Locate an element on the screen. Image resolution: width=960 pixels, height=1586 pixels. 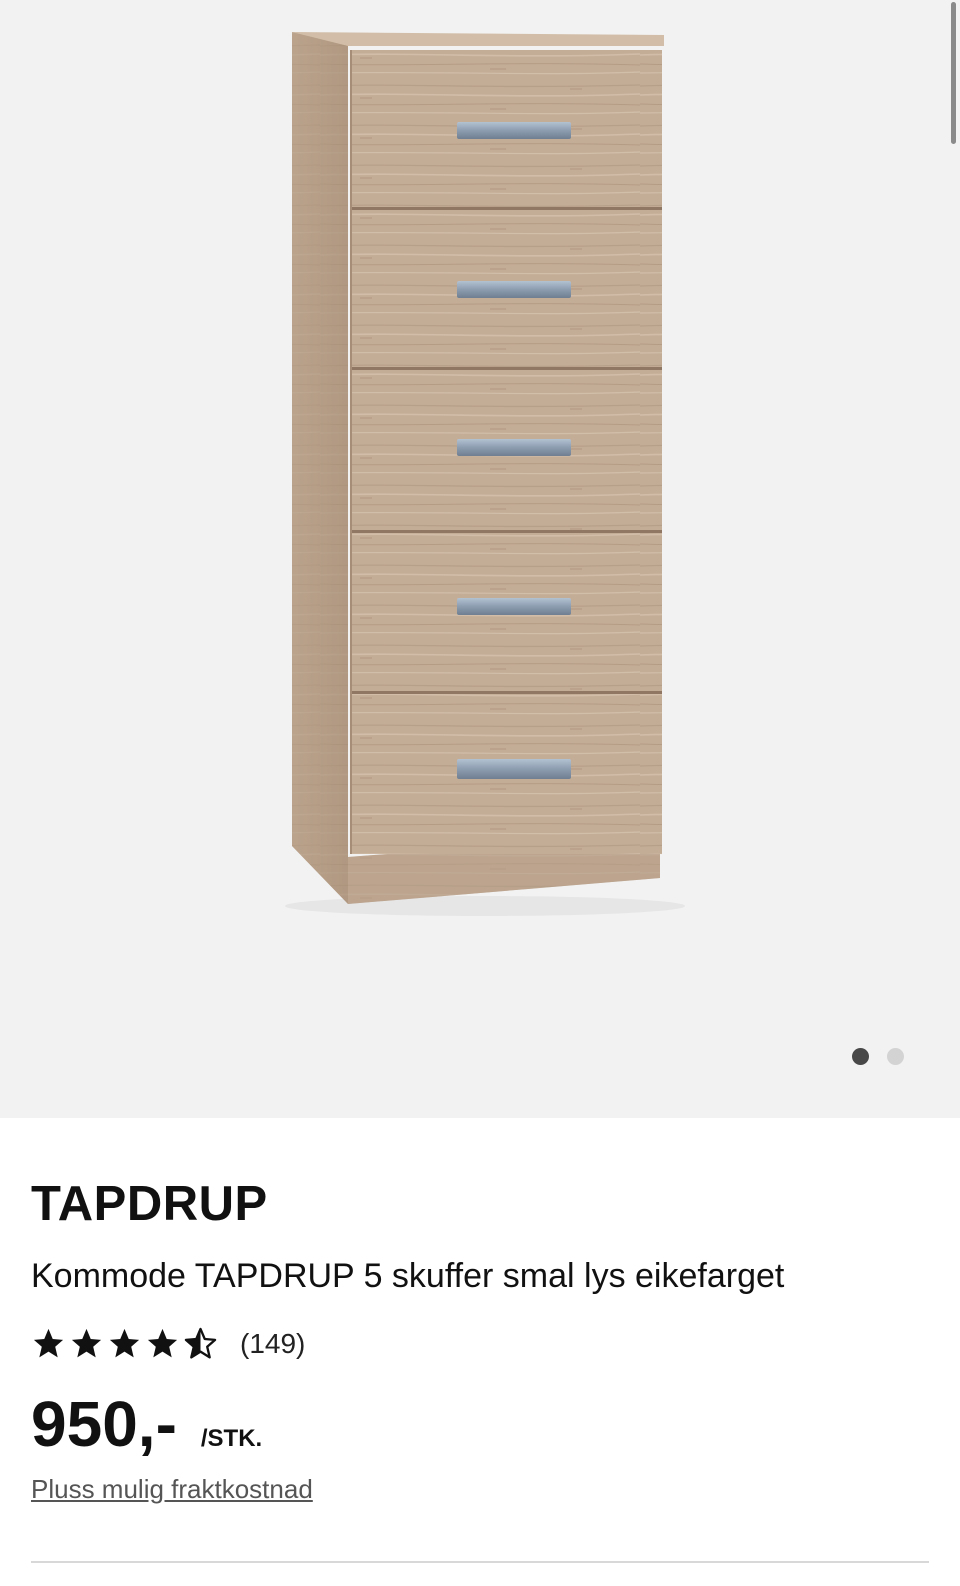
product-brand-title: TAPDRUP is located at coordinates (149, 1204).